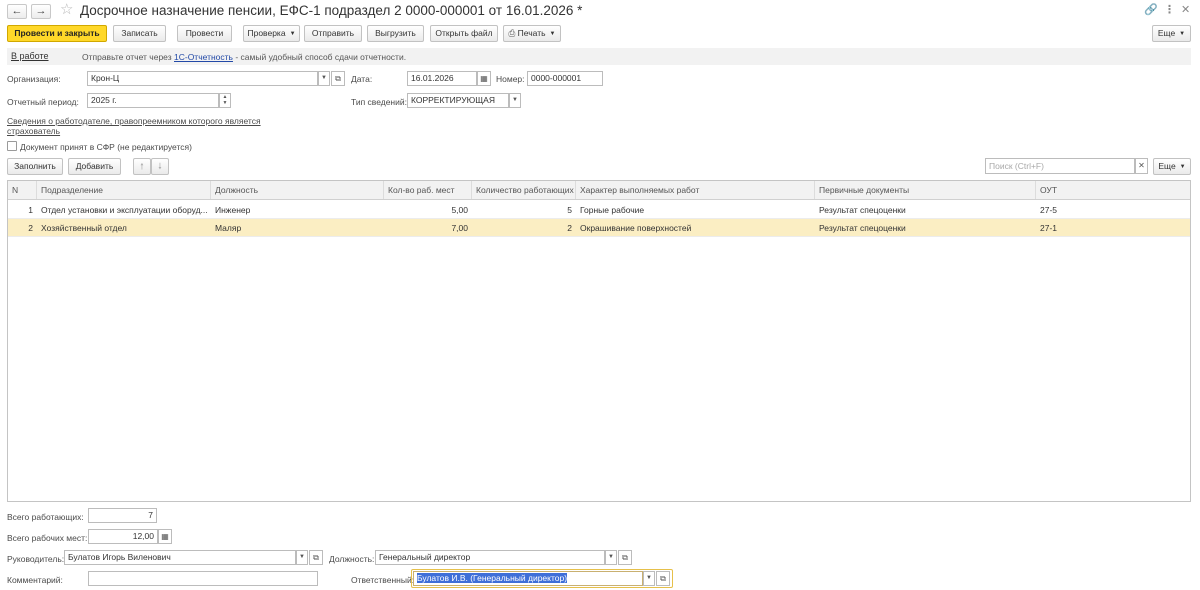 This screenshot has height=590, width=1200. Describe the element at coordinates (513, 33) in the screenshot. I see `printer-icon: ⎙` at that location.